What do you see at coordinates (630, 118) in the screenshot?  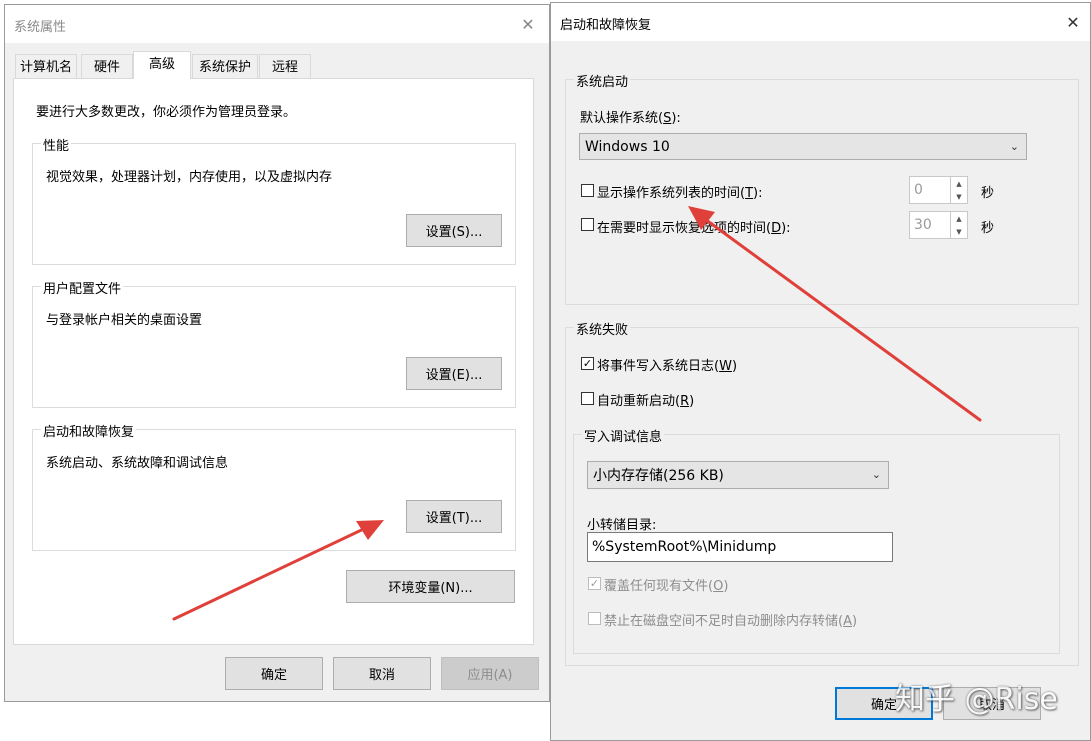 I see `default-os-label: 默认操作系统(S):` at bounding box center [630, 118].